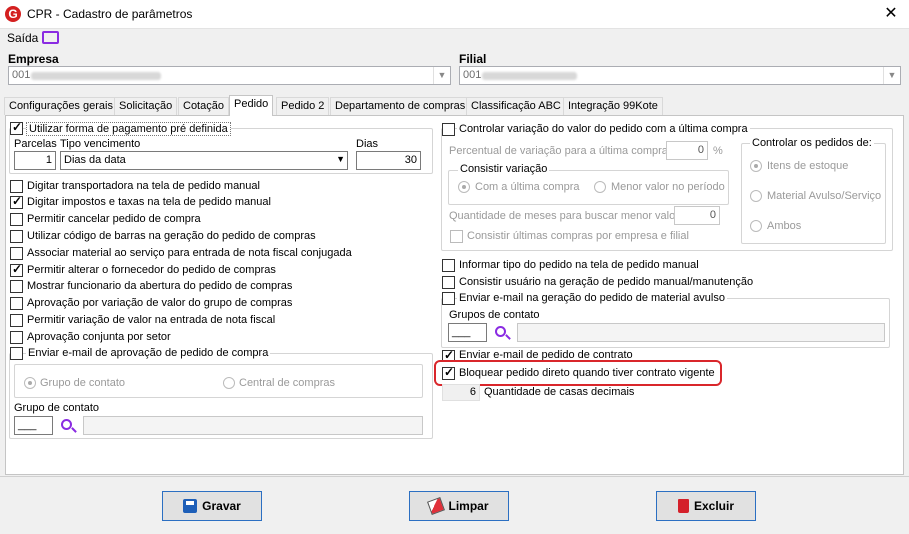  What do you see at coordinates (456, 236) in the screenshot?
I see `consistir-ultimas-checkbox` at bounding box center [456, 236].